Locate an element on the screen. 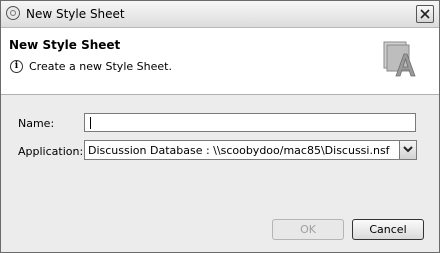  header-title: New Style Sheet is located at coordinates (65, 45).